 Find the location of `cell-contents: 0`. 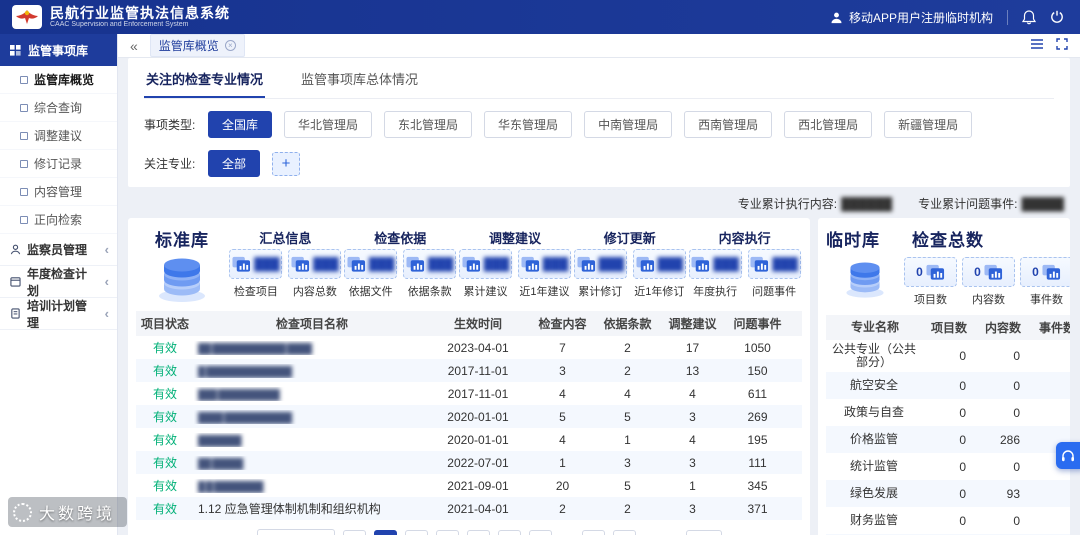

cell-contents: 0 is located at coordinates (1016, 412).